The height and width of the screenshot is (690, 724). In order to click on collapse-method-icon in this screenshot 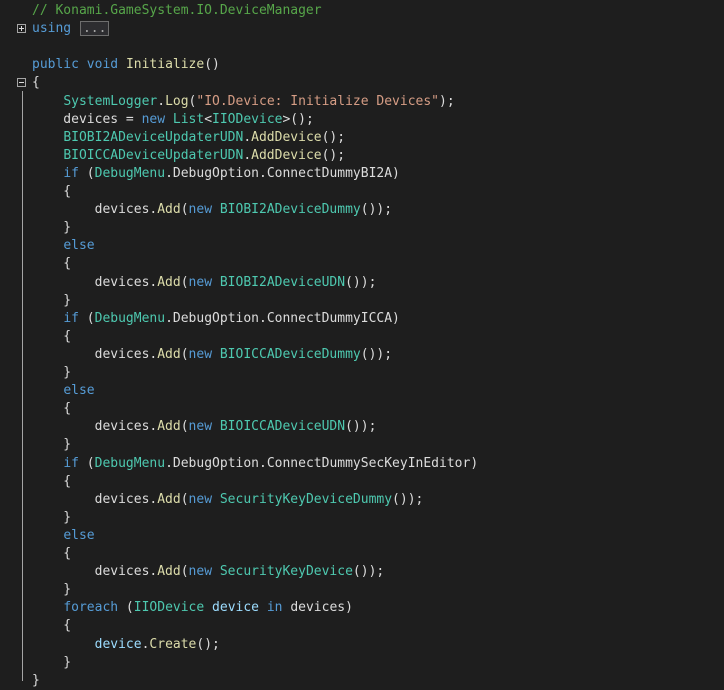, I will do `click(21, 82)`.